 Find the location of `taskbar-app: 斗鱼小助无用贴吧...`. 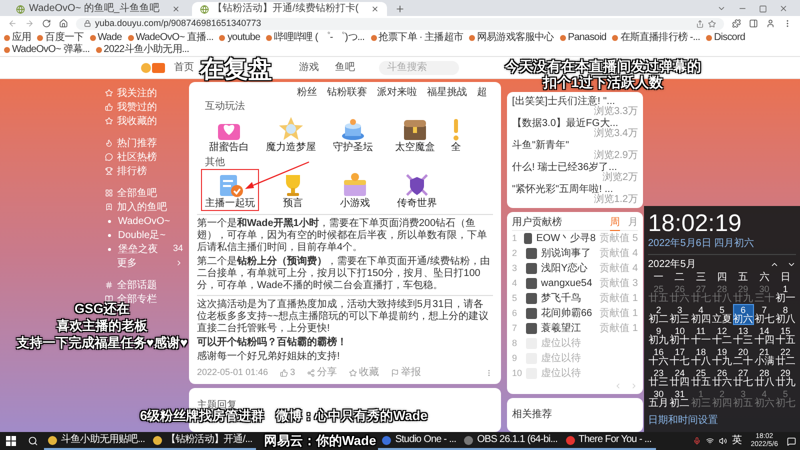

taskbar-app: 斗鱼小助无用贴吧... is located at coordinates (96, 441).